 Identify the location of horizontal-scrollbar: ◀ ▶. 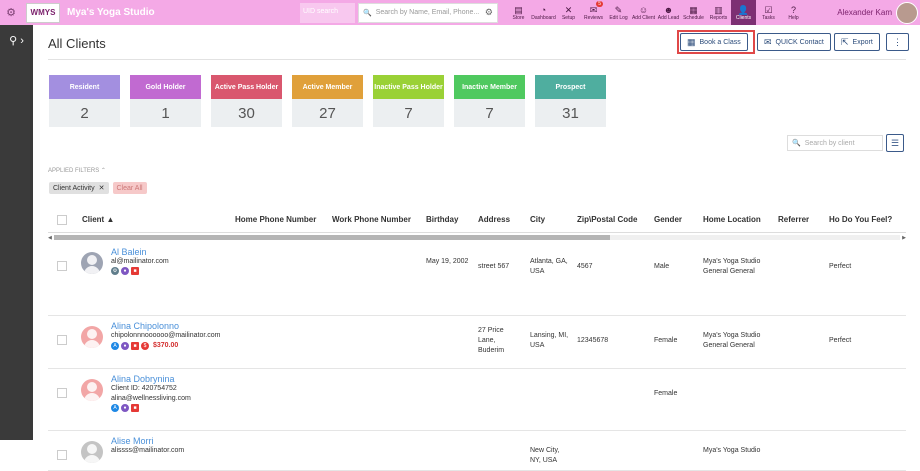
(477, 237).